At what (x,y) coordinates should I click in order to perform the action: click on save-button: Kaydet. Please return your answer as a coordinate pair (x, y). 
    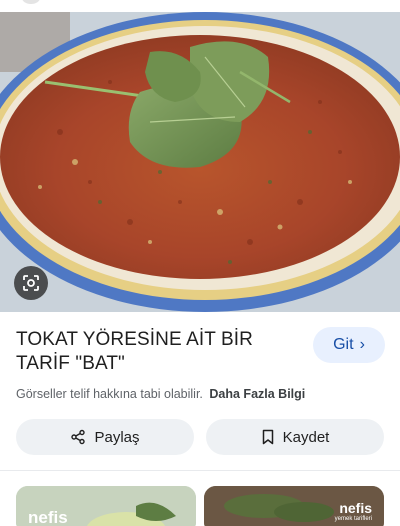
    Looking at the image, I should click on (295, 437).